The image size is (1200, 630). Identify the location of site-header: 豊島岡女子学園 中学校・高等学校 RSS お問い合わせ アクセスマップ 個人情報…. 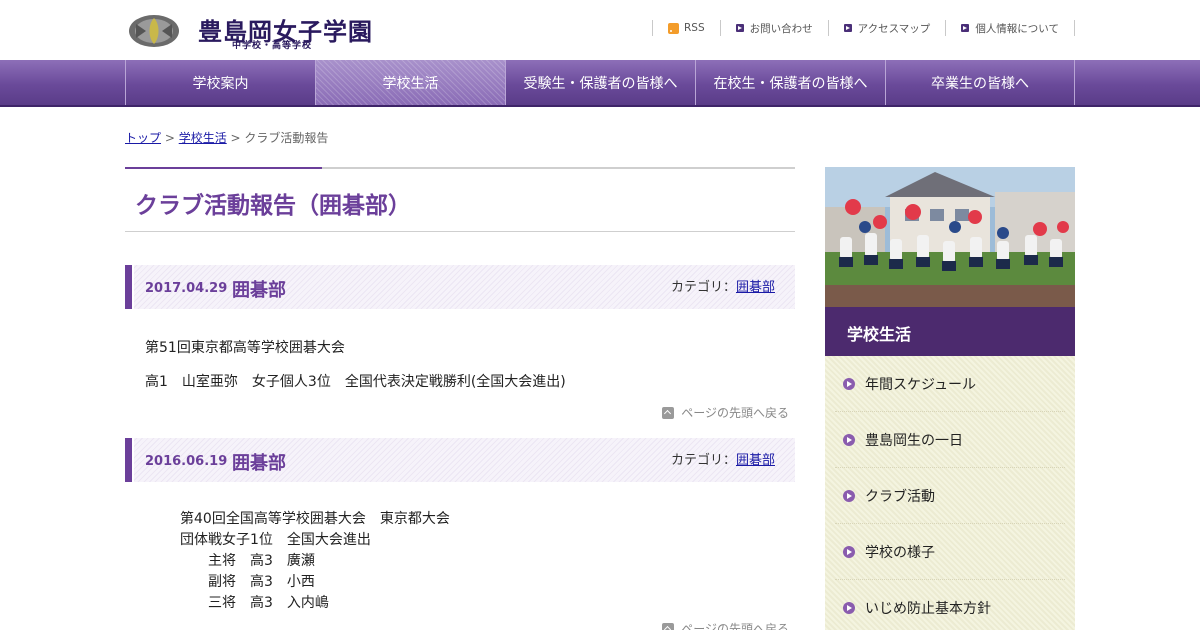
(600, 30).